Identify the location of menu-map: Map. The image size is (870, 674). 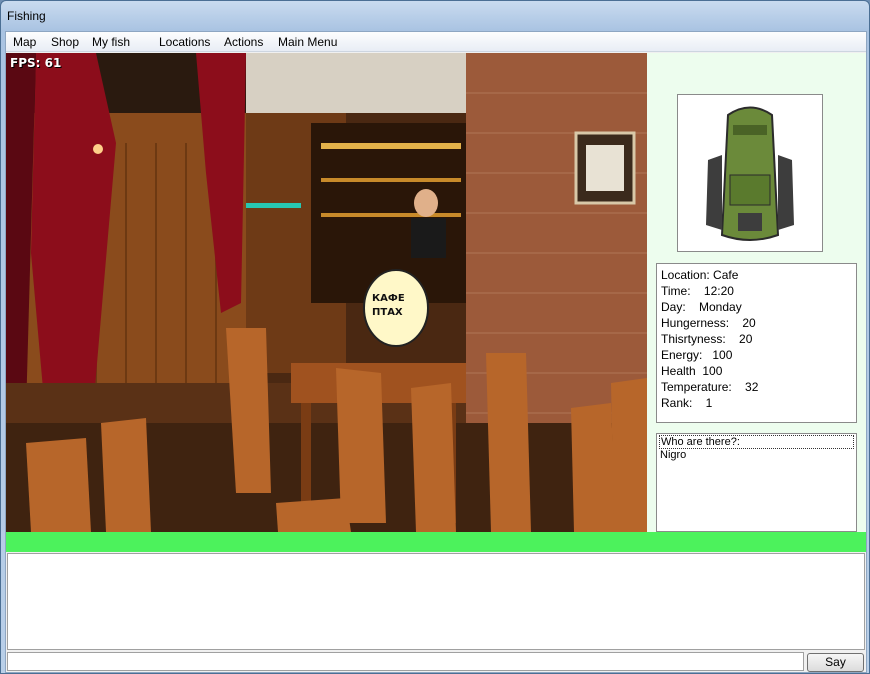
(24, 42).